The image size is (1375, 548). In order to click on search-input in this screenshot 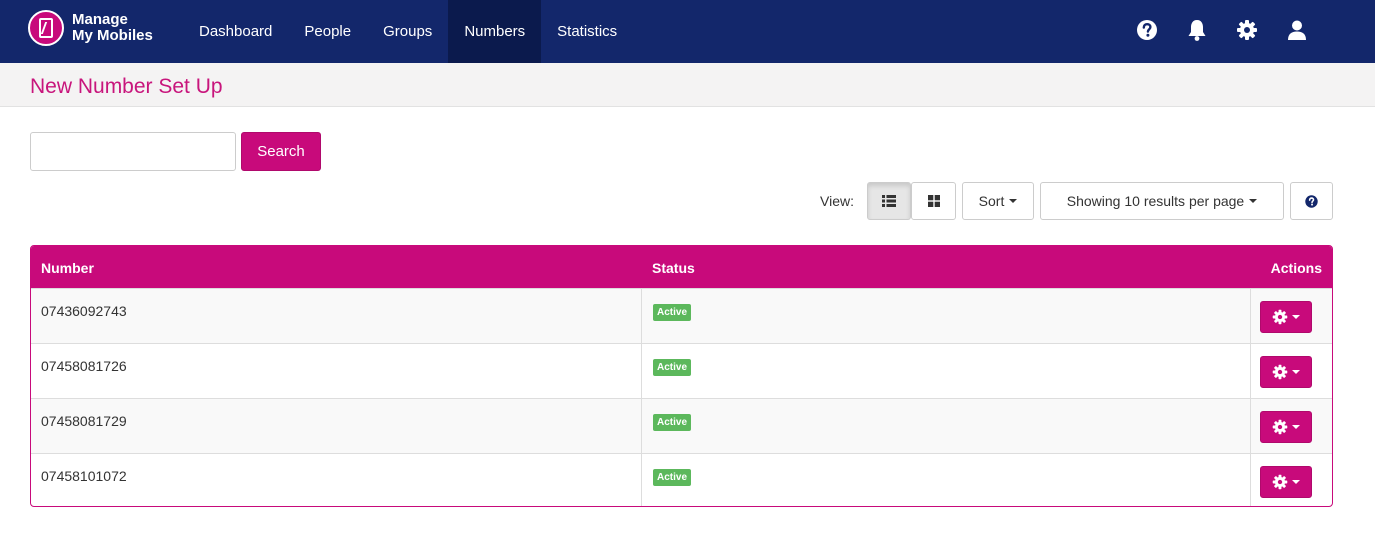, I will do `click(133, 151)`.